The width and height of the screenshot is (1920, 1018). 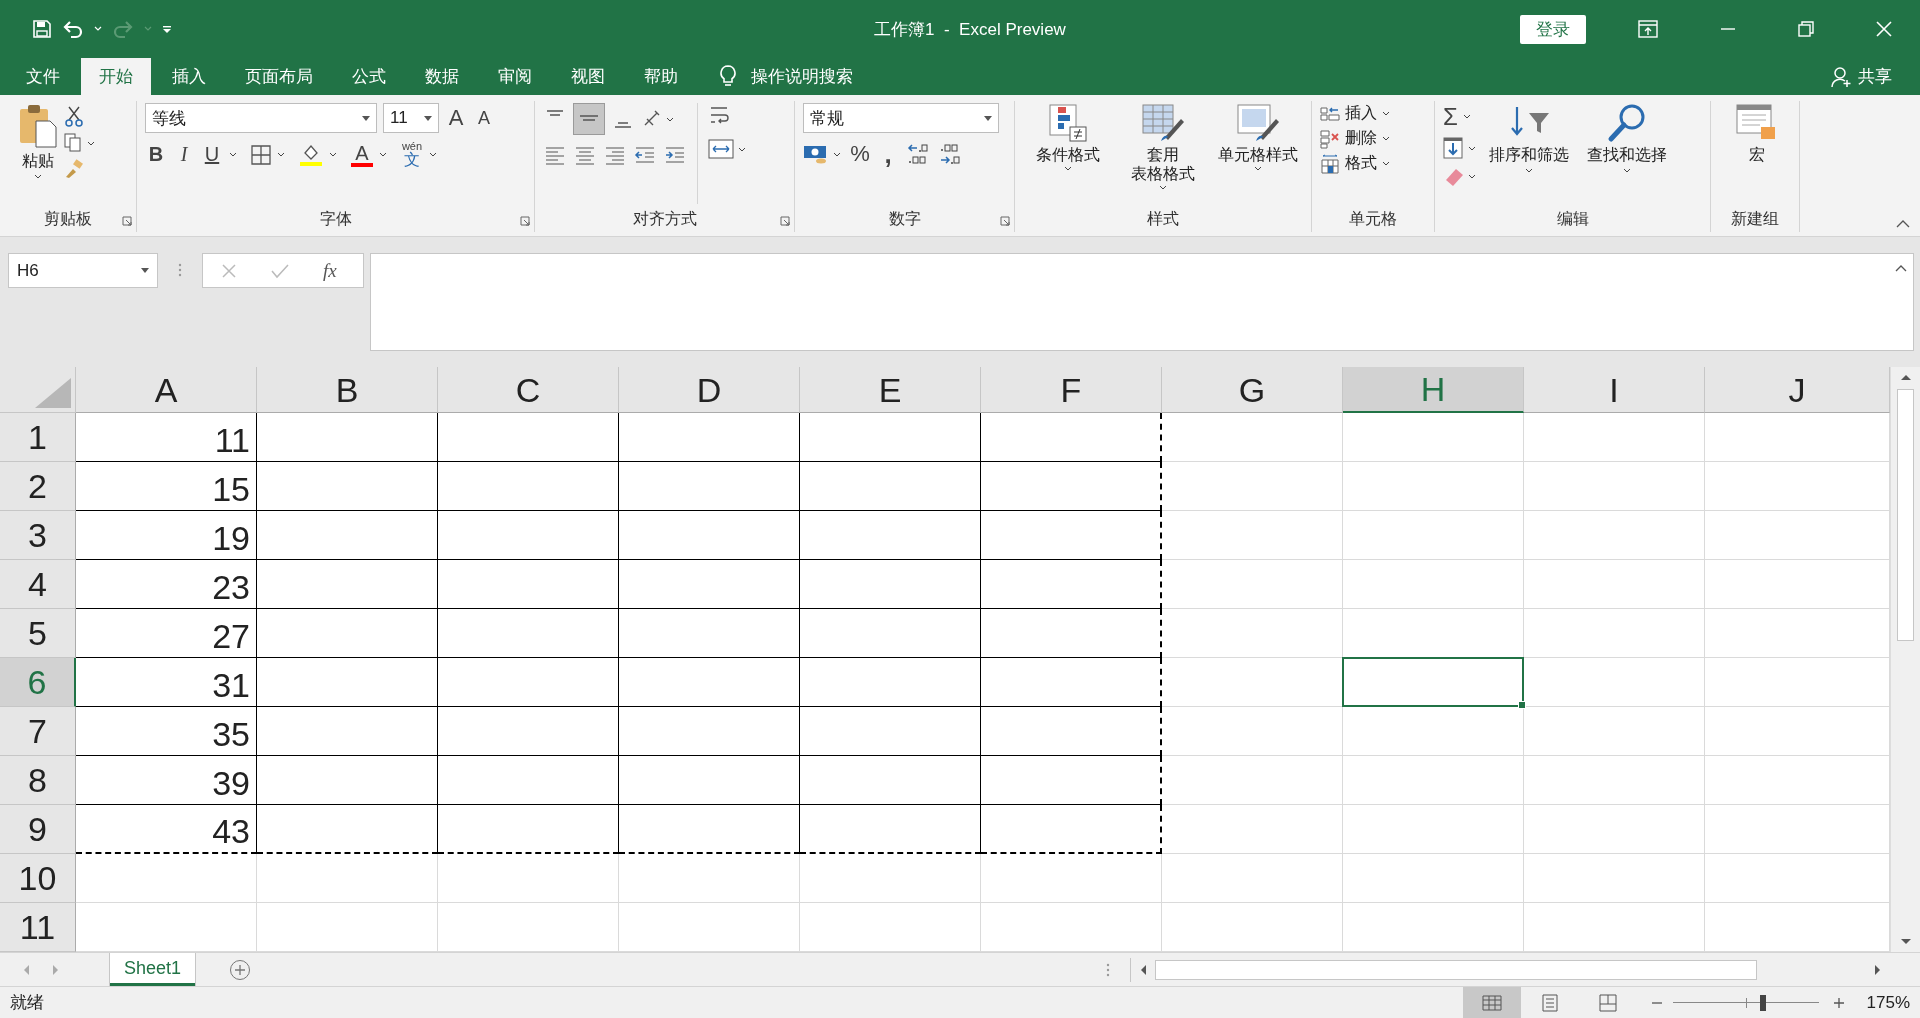 What do you see at coordinates (1888, 1002) in the screenshot?
I see `zoom-level: 175%` at bounding box center [1888, 1002].